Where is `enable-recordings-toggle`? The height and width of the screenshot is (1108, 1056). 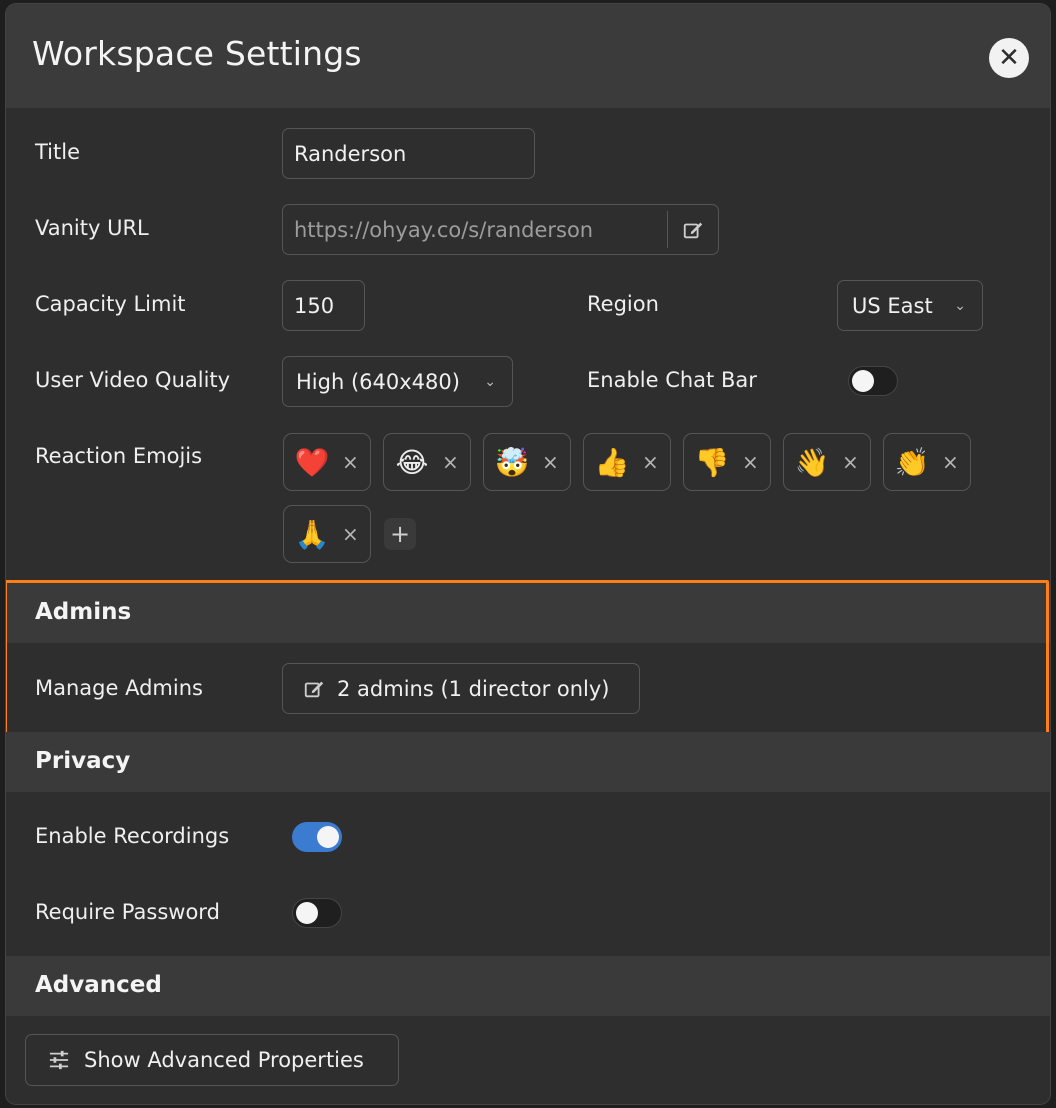 enable-recordings-toggle is located at coordinates (317, 837).